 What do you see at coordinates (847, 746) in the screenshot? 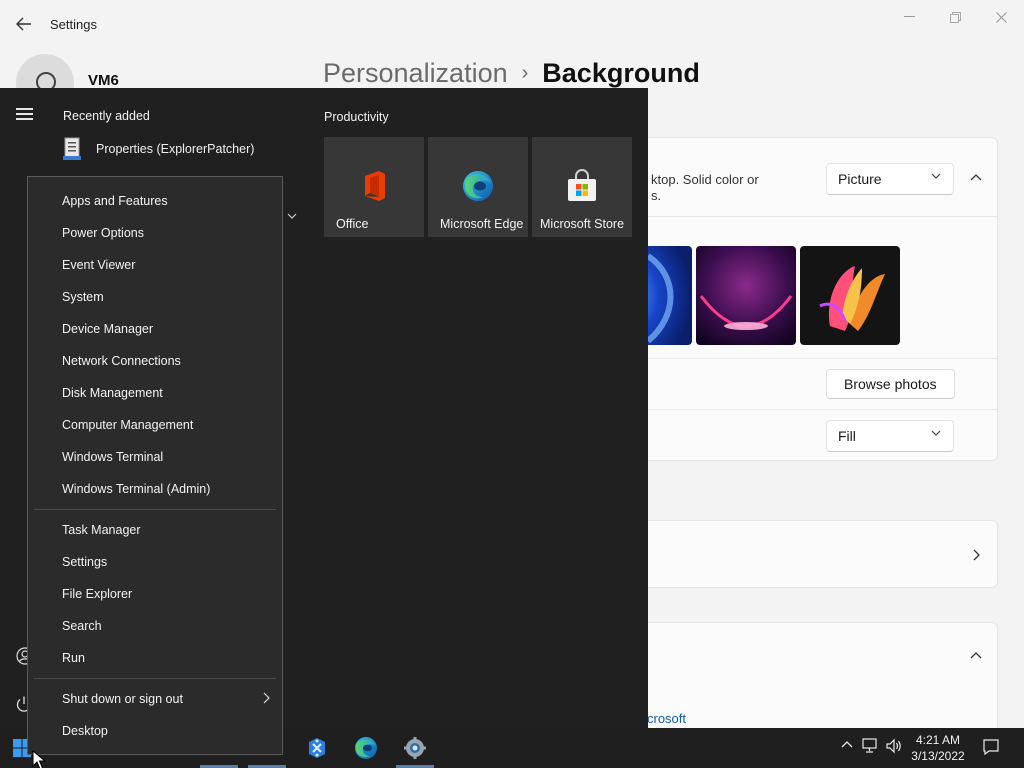
I see `show-hidden-icons-caret-icon` at bounding box center [847, 746].